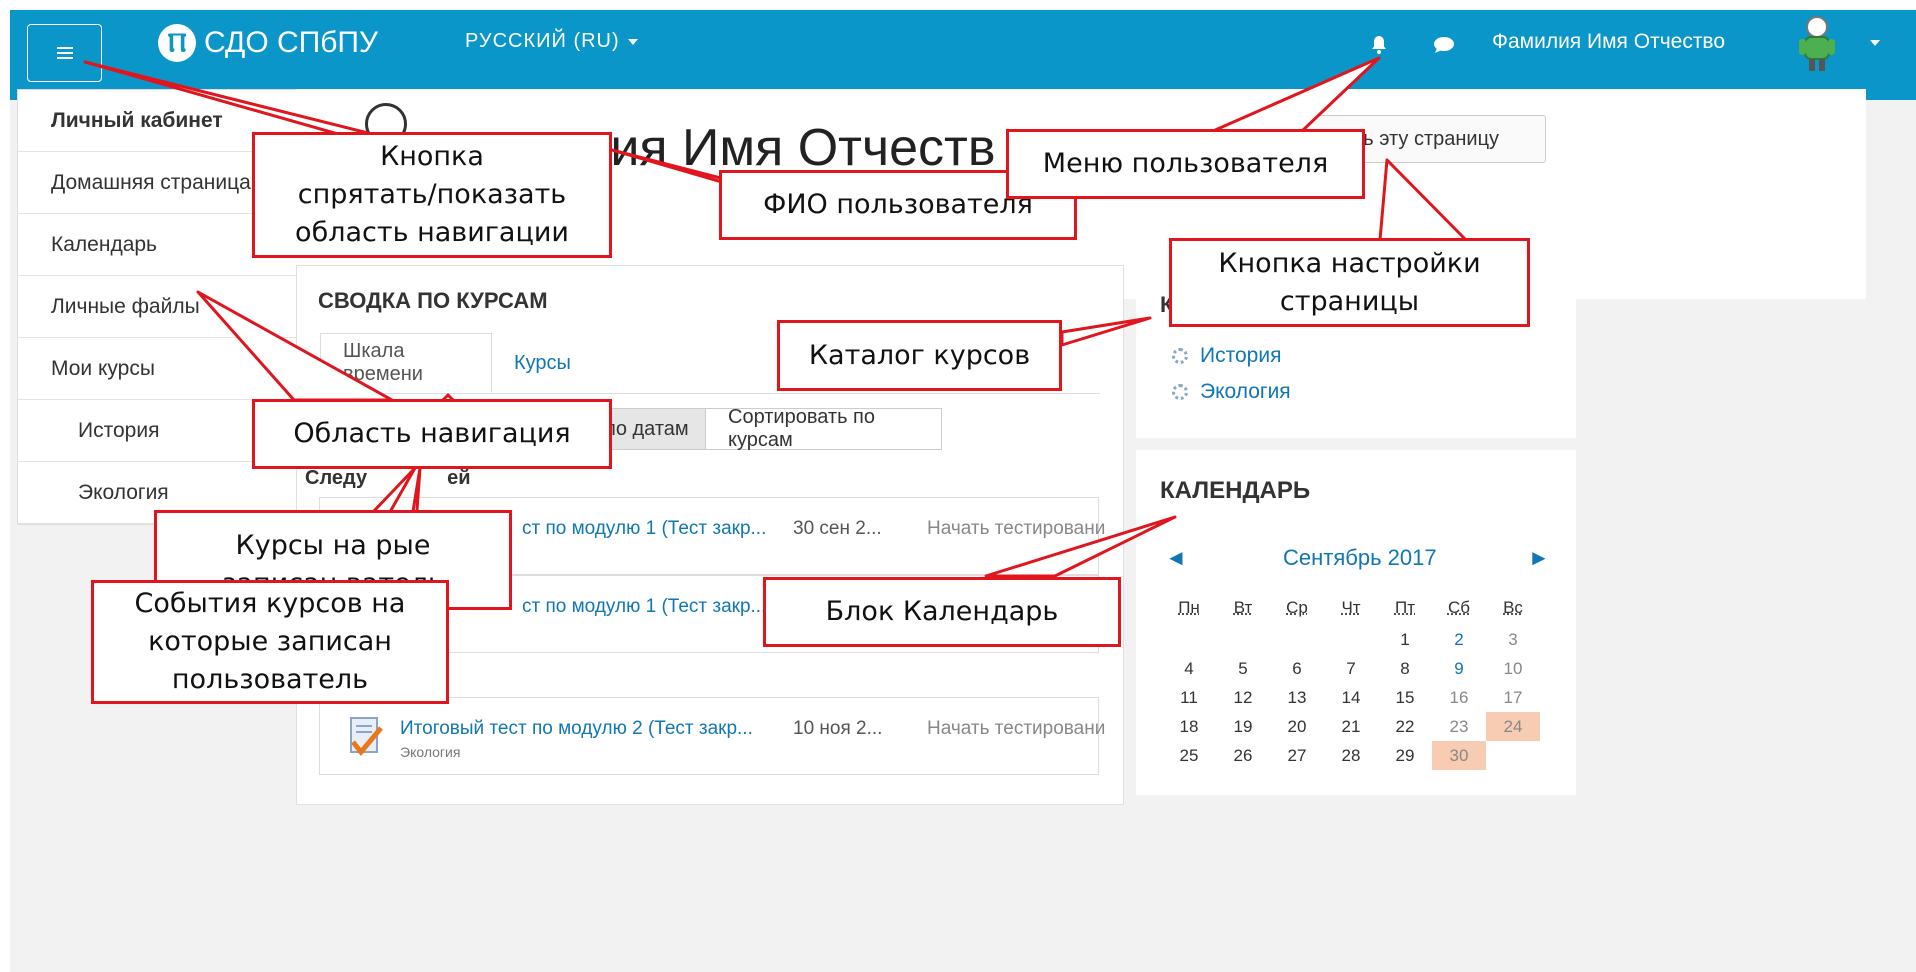 This screenshot has width=1916, height=972. I want to click on calendar-day: 30, so click(1459, 755).